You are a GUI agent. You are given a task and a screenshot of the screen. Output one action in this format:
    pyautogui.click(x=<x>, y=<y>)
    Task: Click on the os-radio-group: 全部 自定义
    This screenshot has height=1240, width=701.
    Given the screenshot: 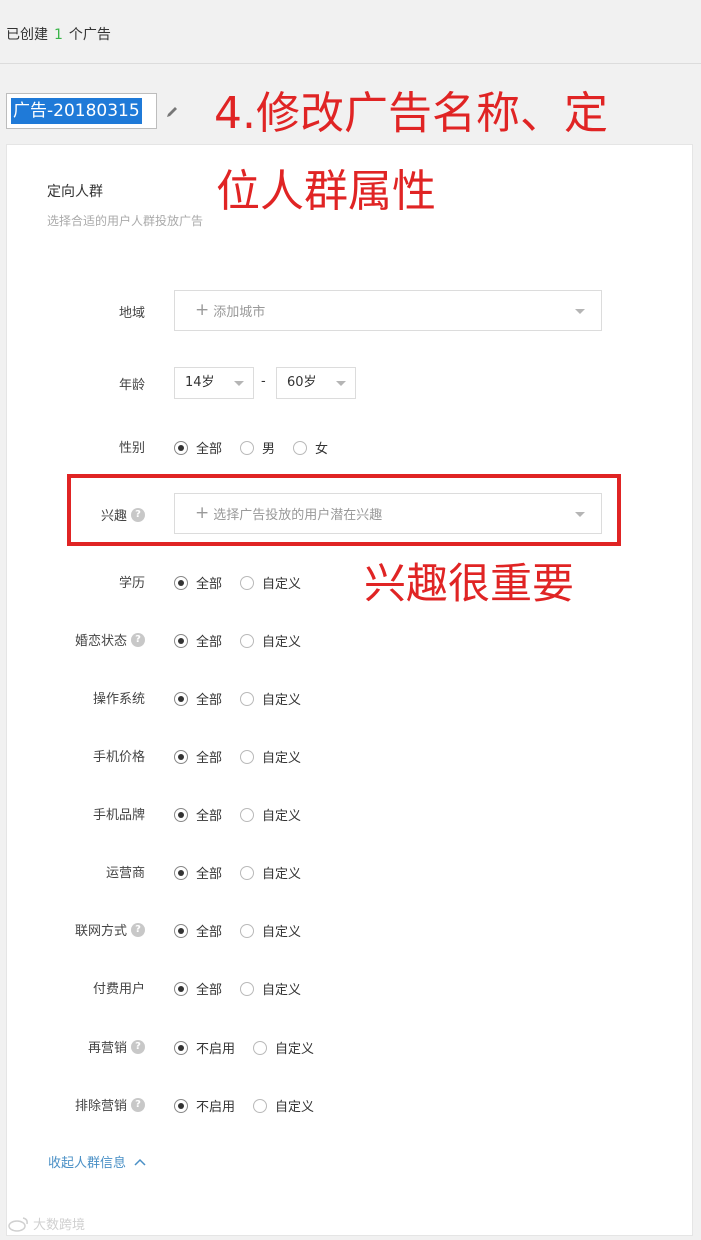 What is the action you would take?
    pyautogui.click(x=246, y=698)
    